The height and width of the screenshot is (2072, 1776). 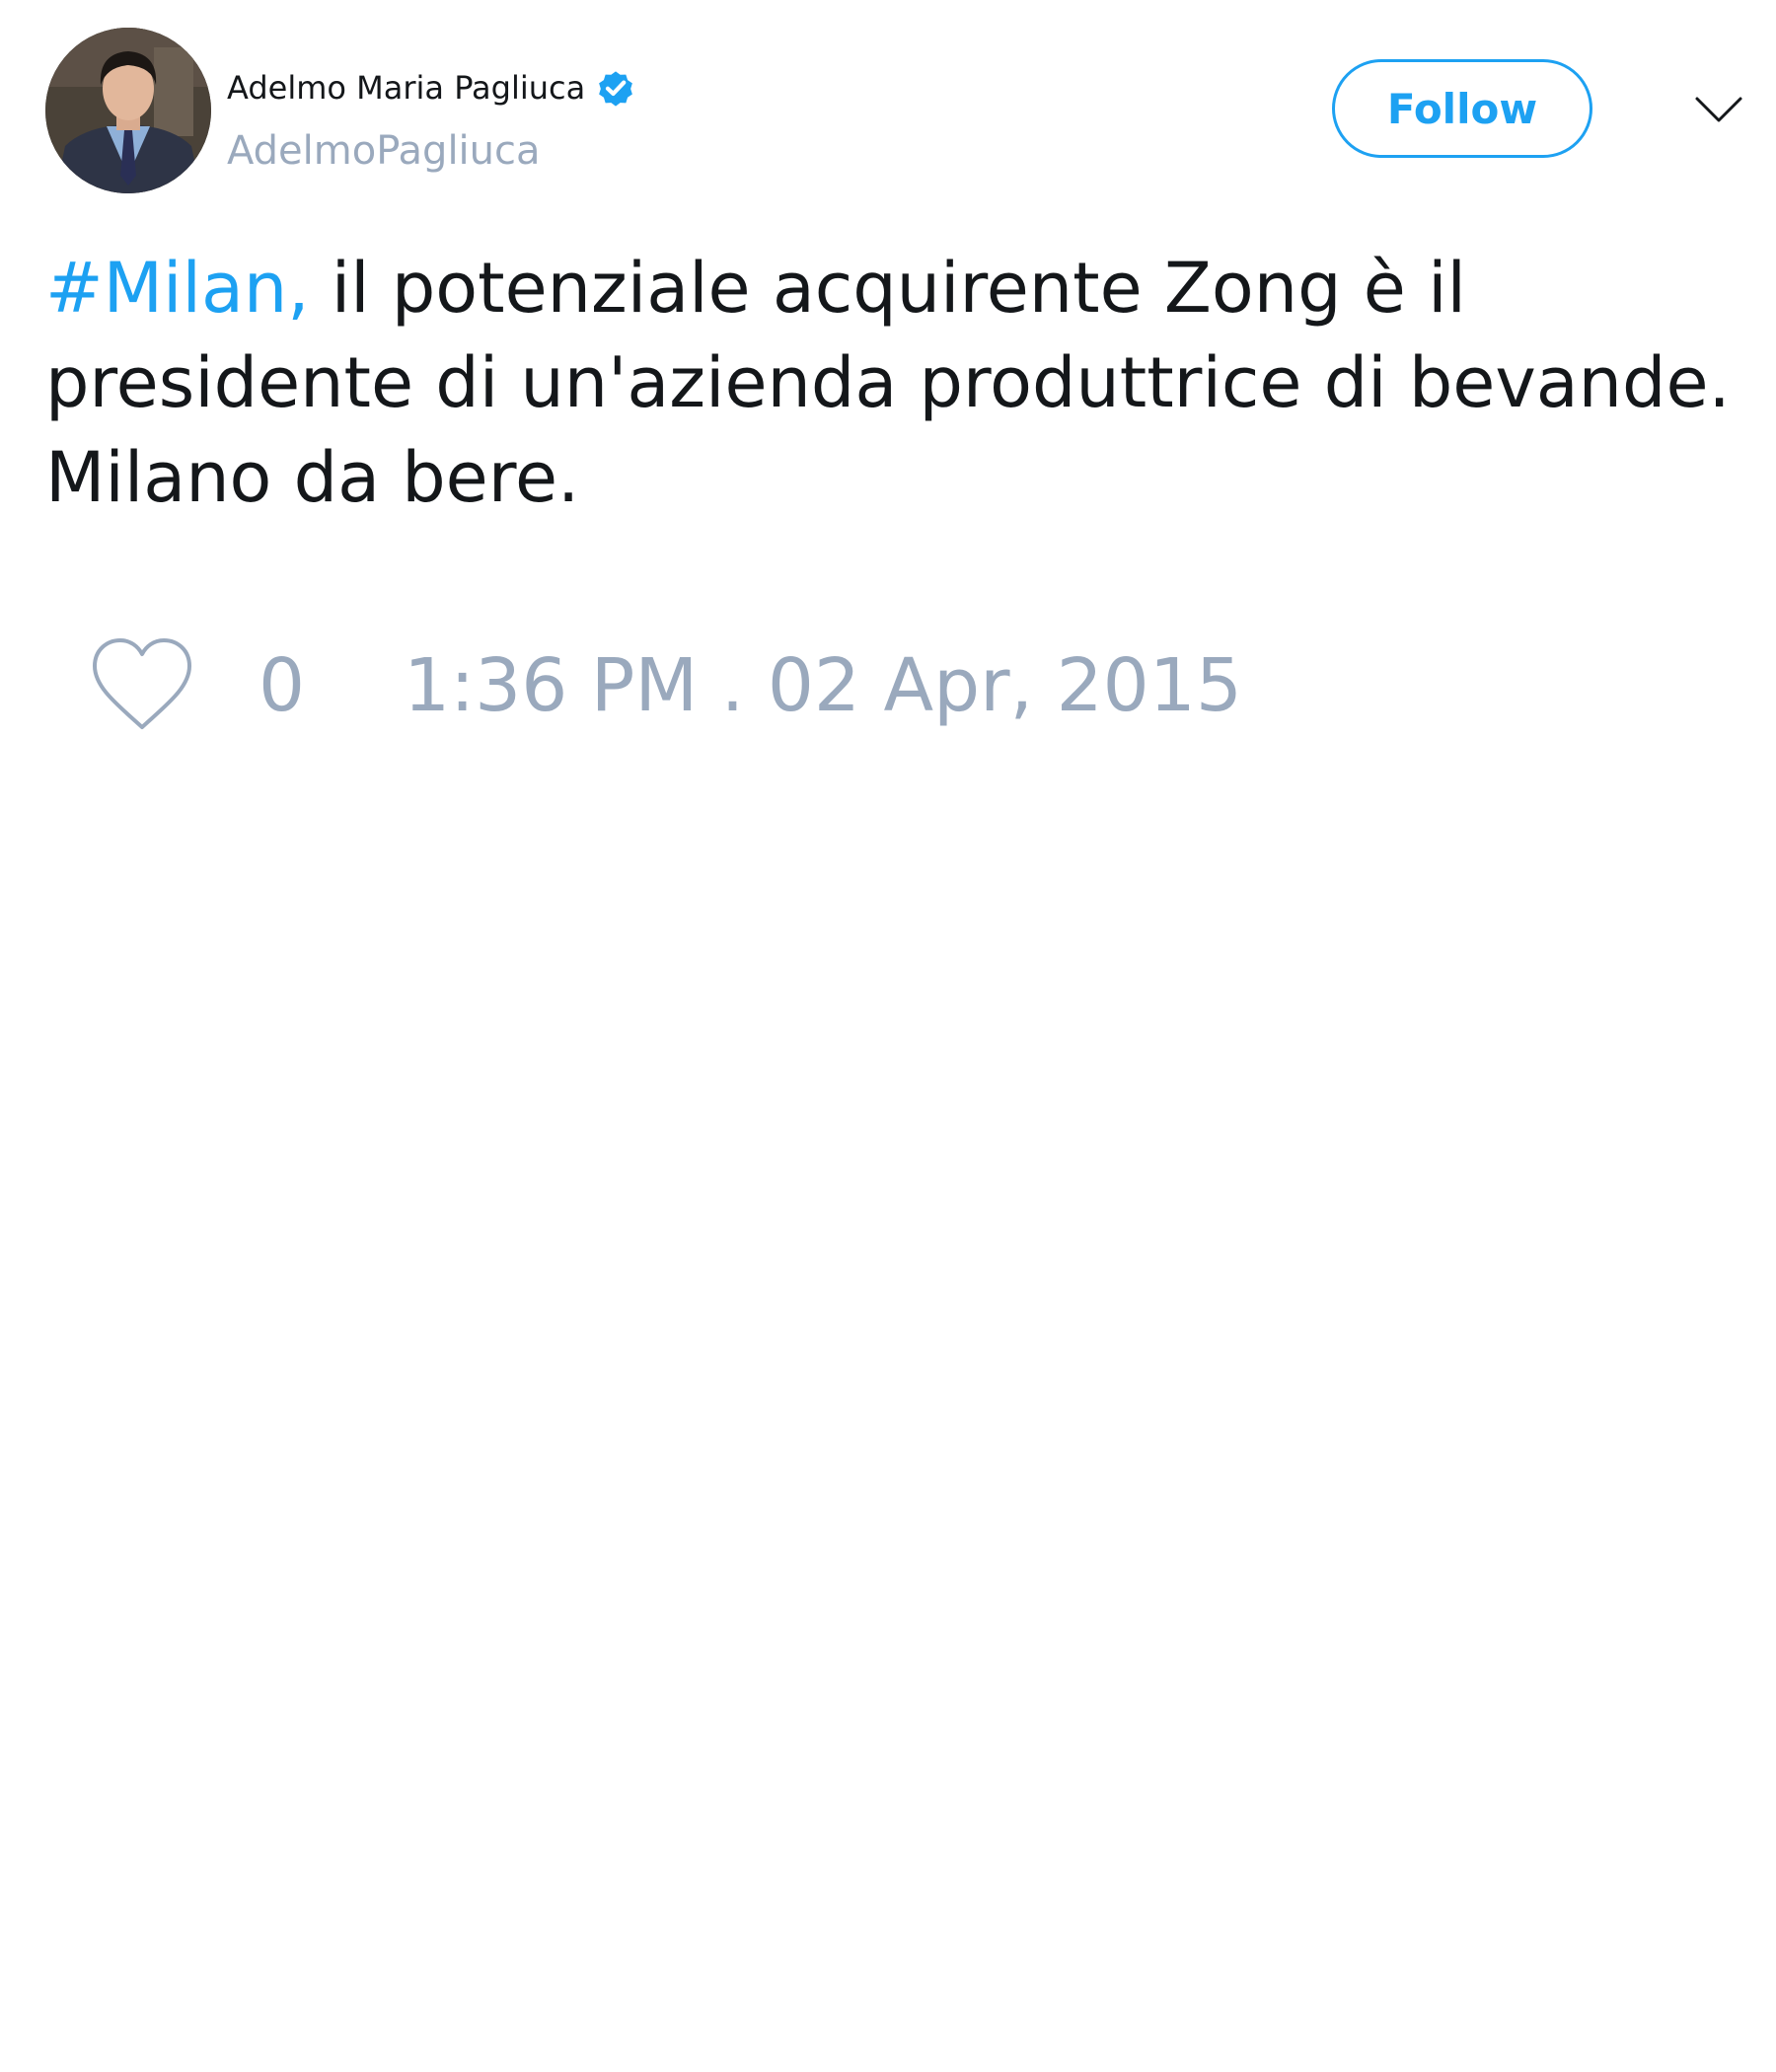 I want to click on heart-icon, so click(x=142, y=685).